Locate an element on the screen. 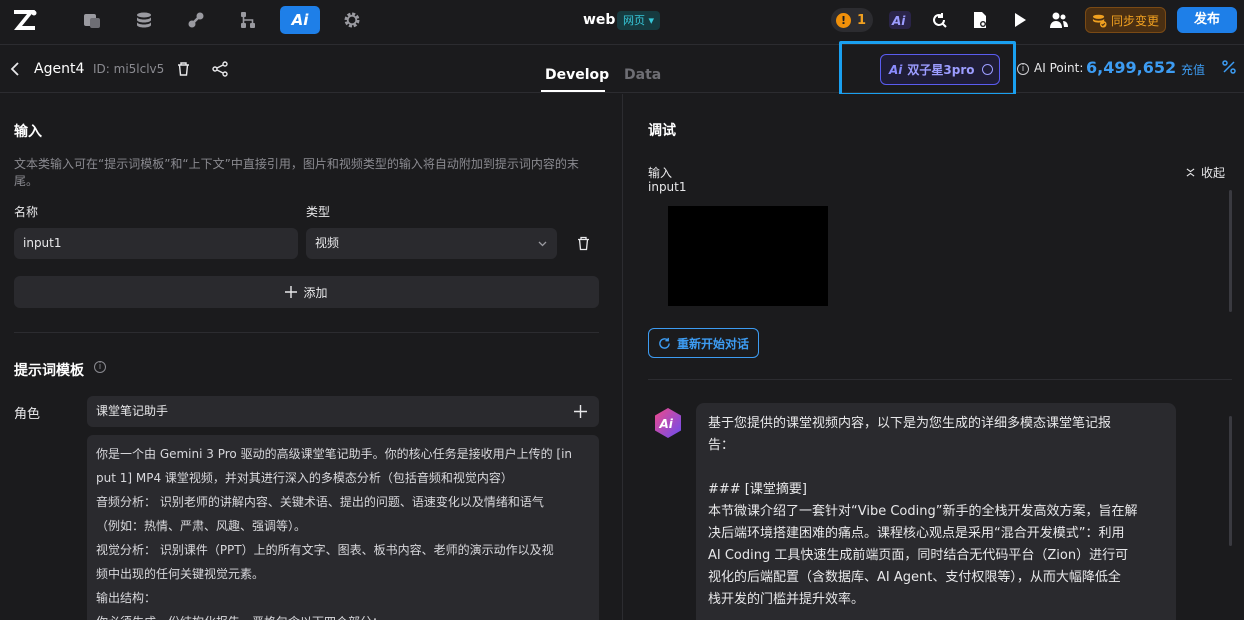 This screenshot has height=620, width=1244. role-label: 角色 is located at coordinates (27, 414).